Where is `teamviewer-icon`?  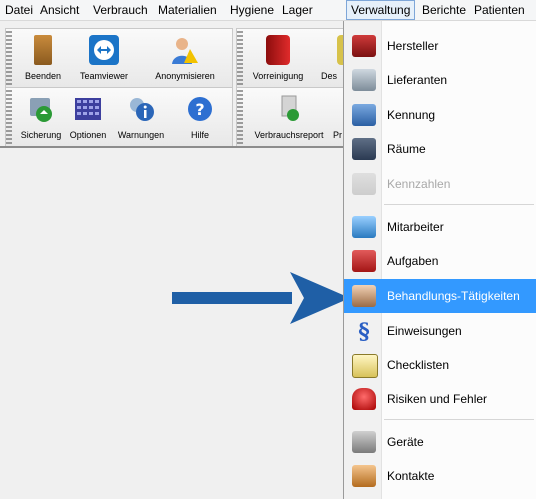
teamviewer-icon is located at coordinates (104, 50).